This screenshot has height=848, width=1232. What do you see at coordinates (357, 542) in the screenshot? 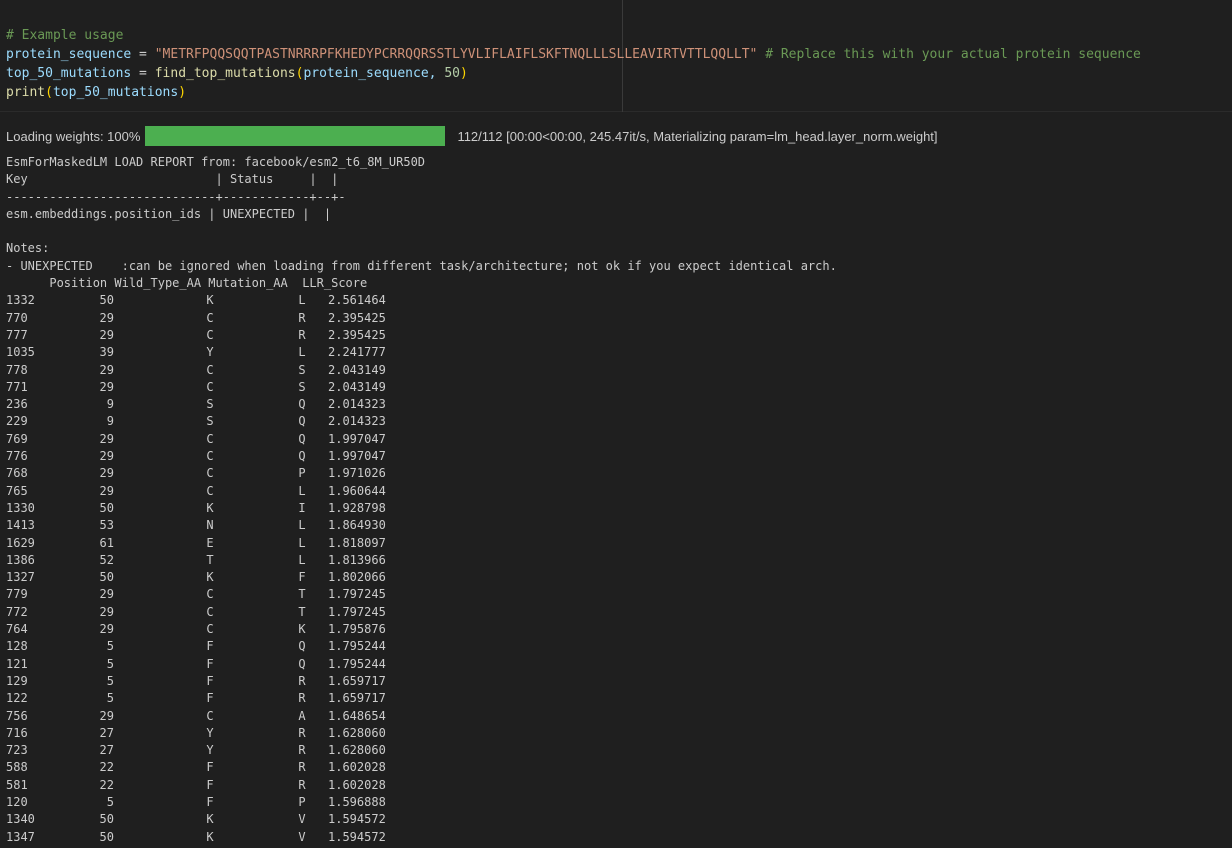
I see `cell-llr-score: 1.818097` at bounding box center [357, 542].